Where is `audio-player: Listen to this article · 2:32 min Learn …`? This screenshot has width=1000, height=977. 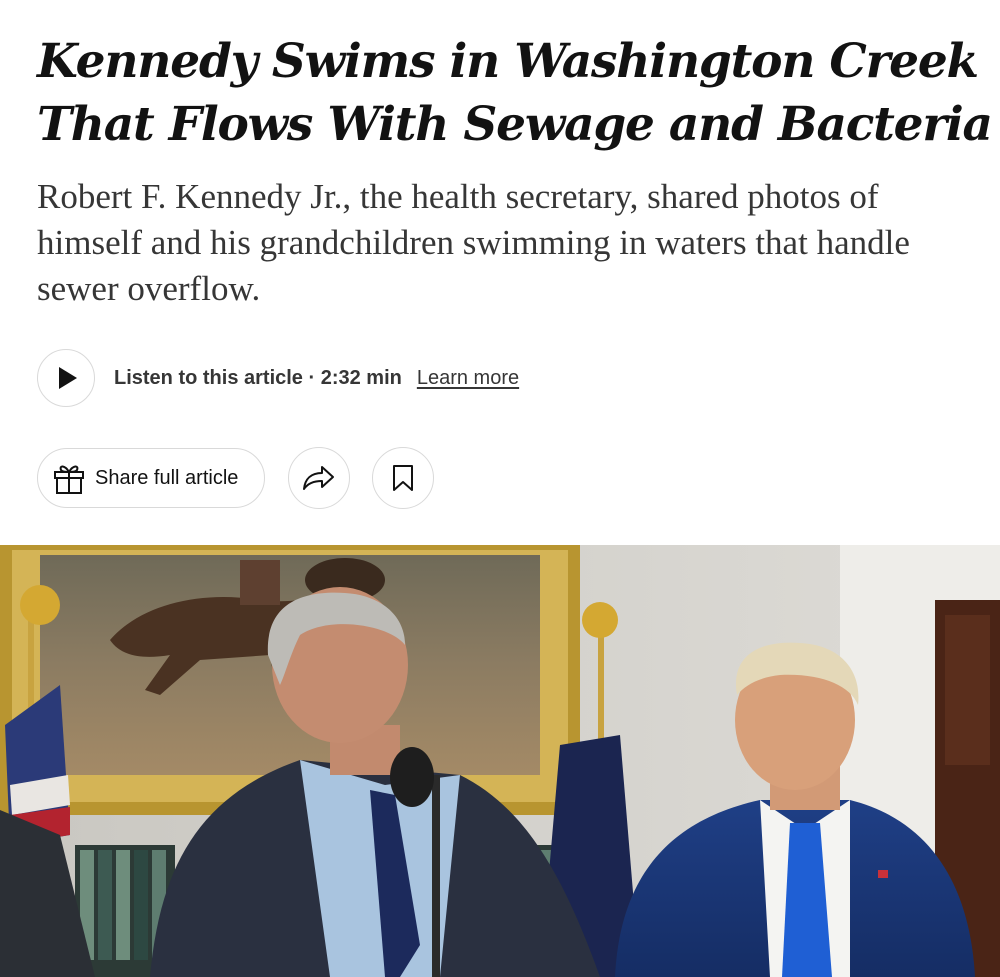
audio-player: Listen to this article · 2:32 min Learn … is located at coordinates (278, 378).